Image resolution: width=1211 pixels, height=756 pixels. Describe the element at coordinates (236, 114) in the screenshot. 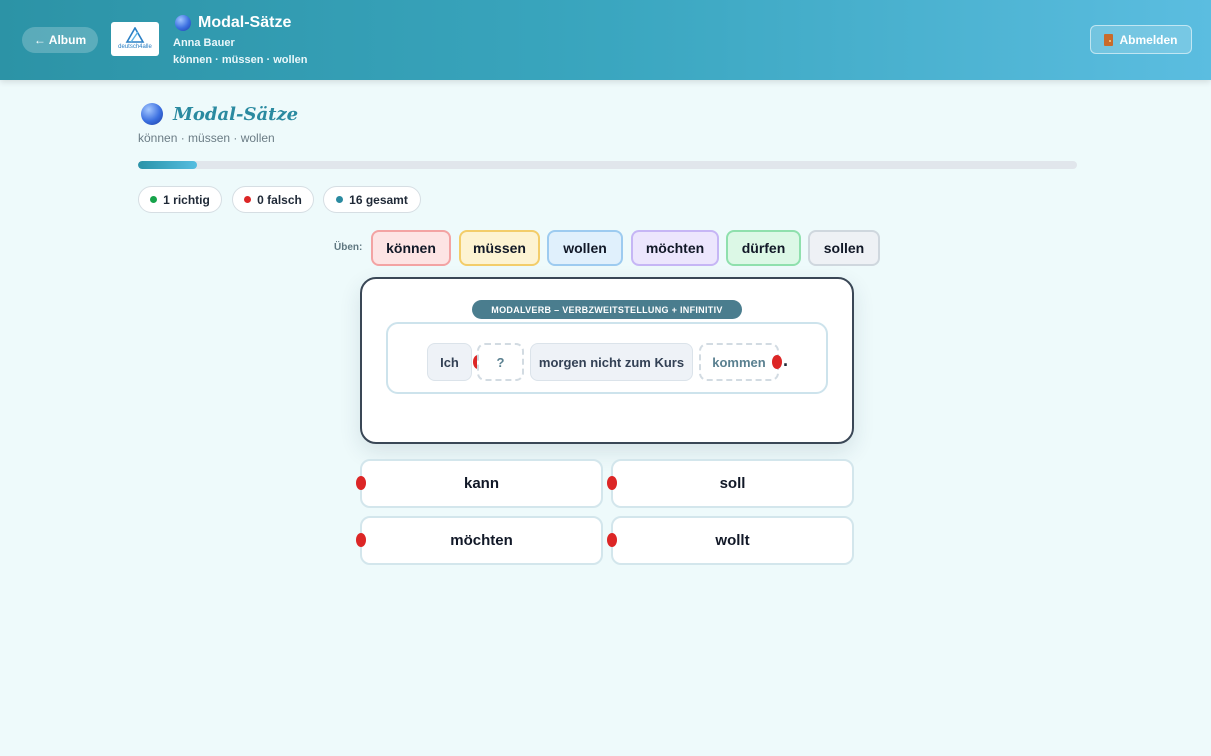

I see `page-title: Modal-Sätze` at that location.